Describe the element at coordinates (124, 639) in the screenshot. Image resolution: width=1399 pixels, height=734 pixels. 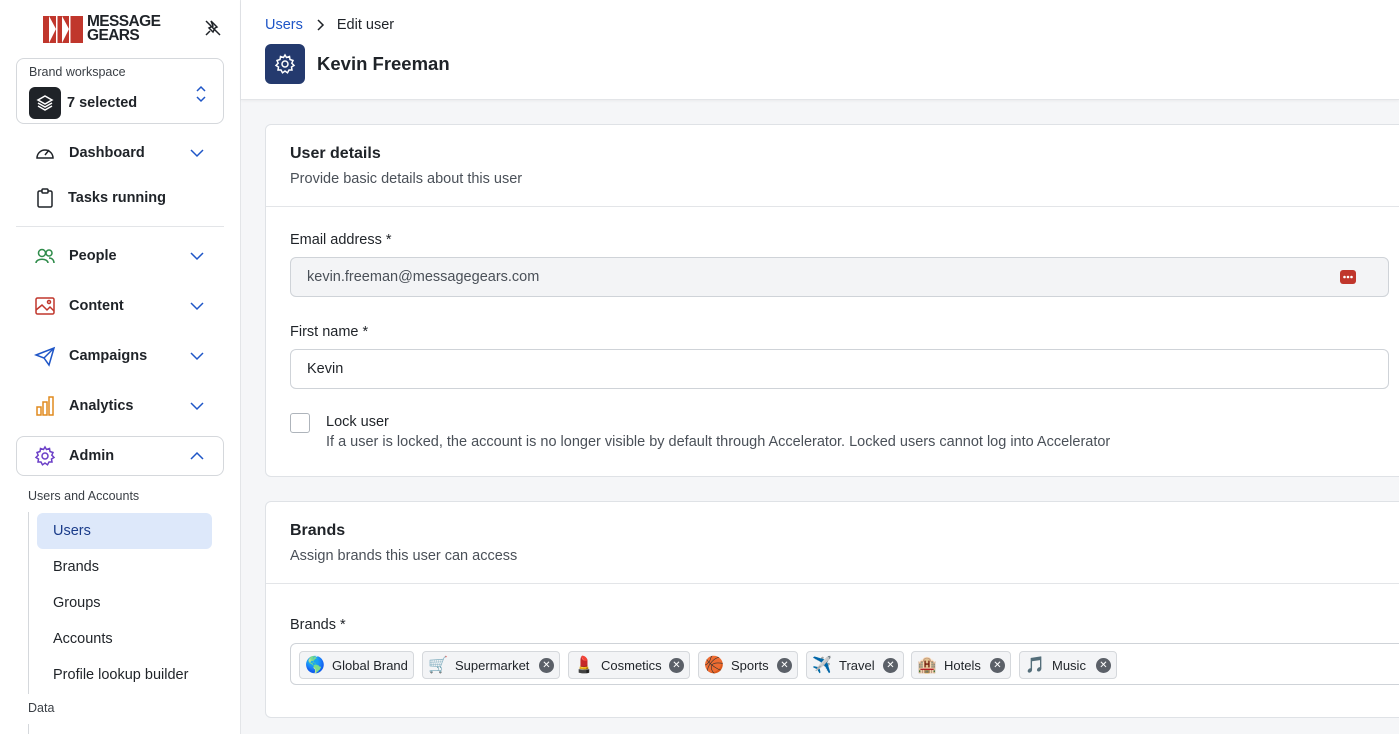
I see `subnav-accounts: Accounts` at that location.